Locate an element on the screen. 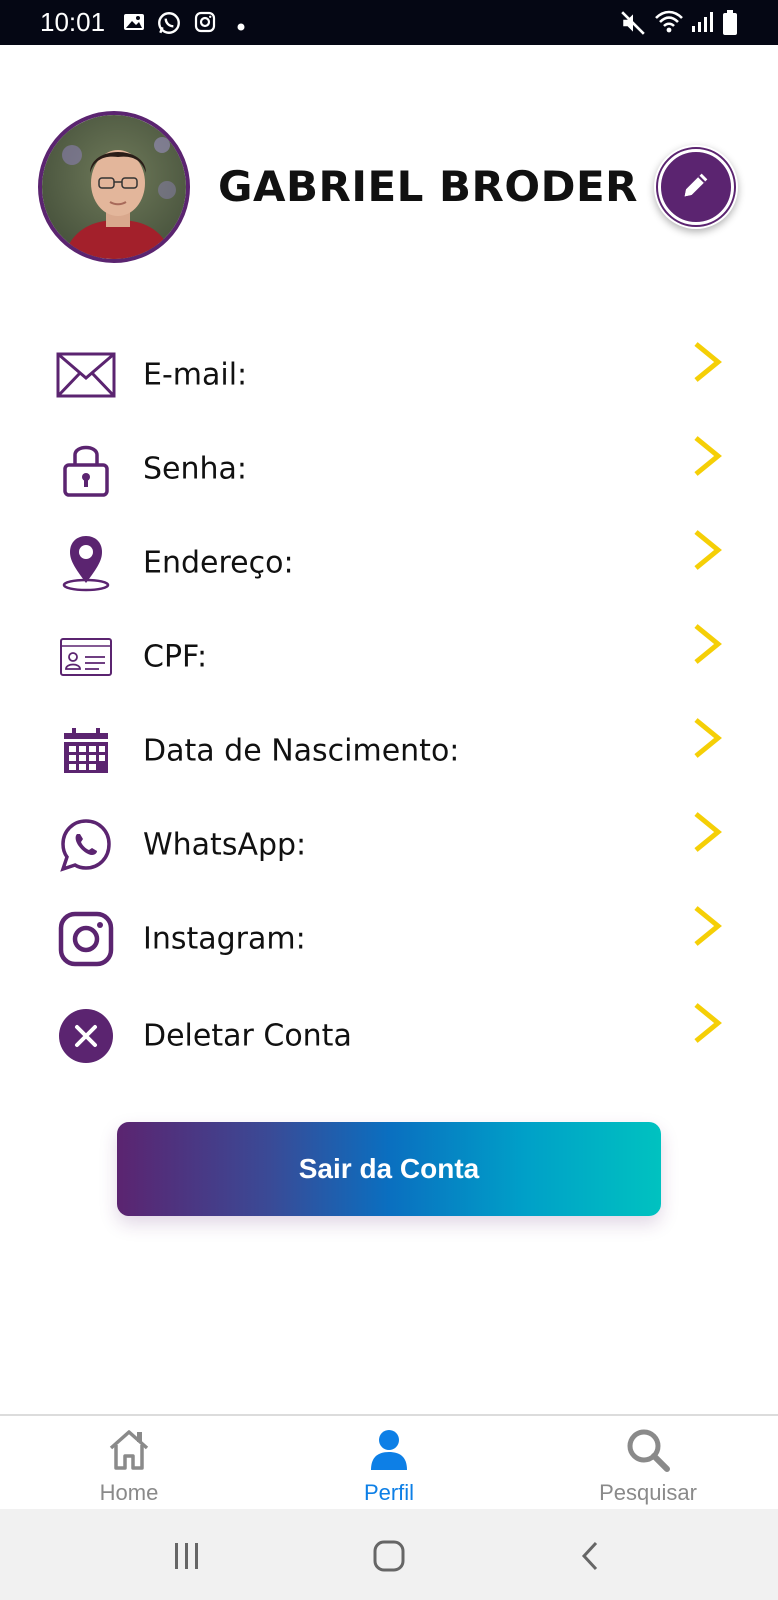 The image size is (778, 1600). logout-label: Sair da Conta is located at coordinates (389, 1168).